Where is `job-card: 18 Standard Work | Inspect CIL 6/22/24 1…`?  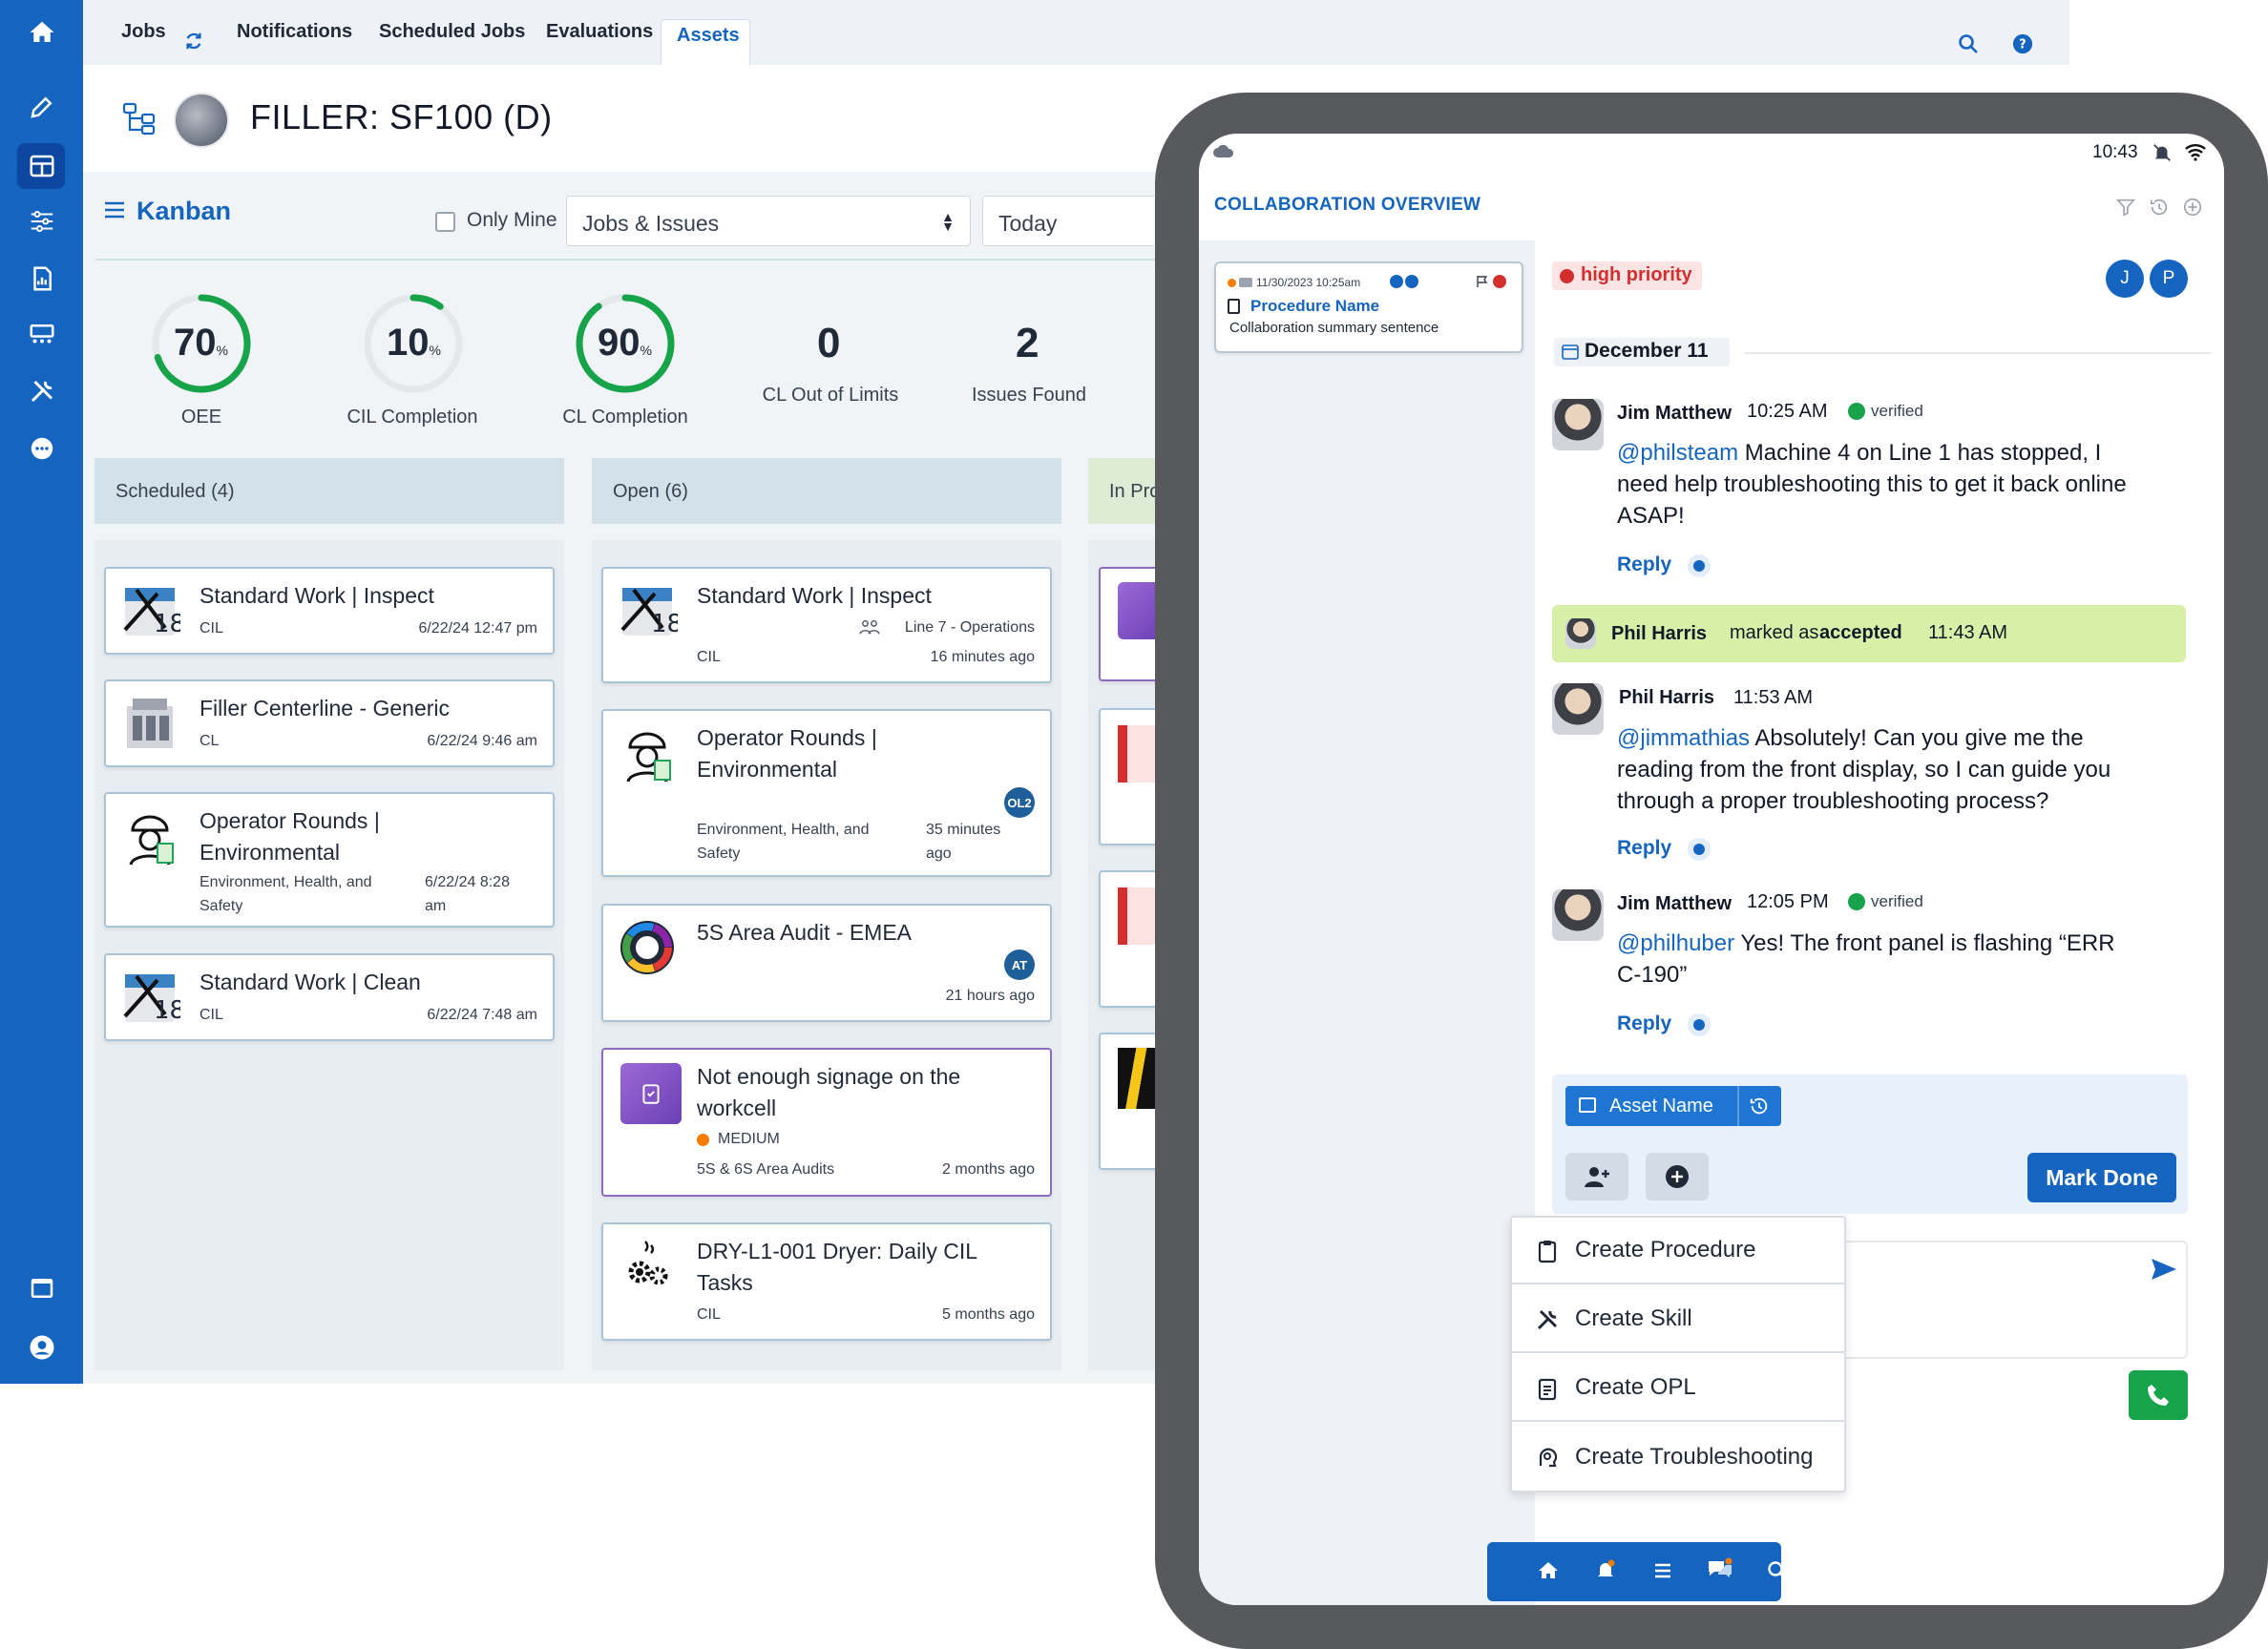 job-card: 18 Standard Work | Inspect CIL 6/22/24 1… is located at coordinates (329, 611).